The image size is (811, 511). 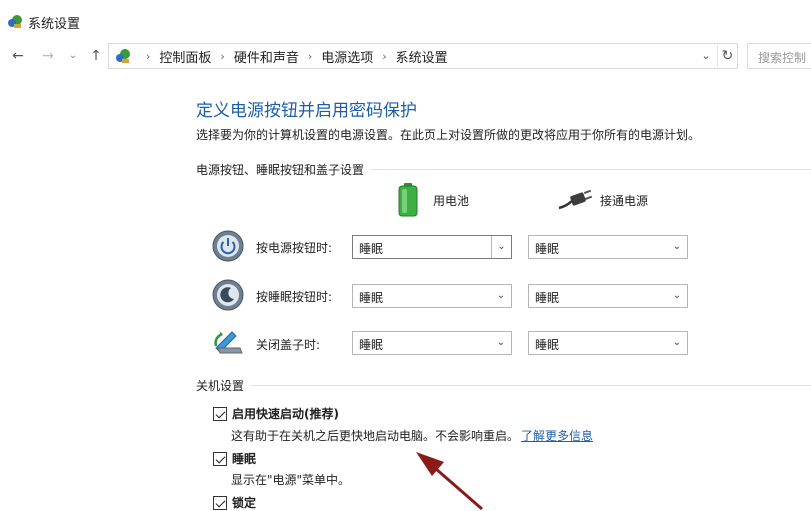 I want to click on power-button-icon, so click(x=228, y=246).